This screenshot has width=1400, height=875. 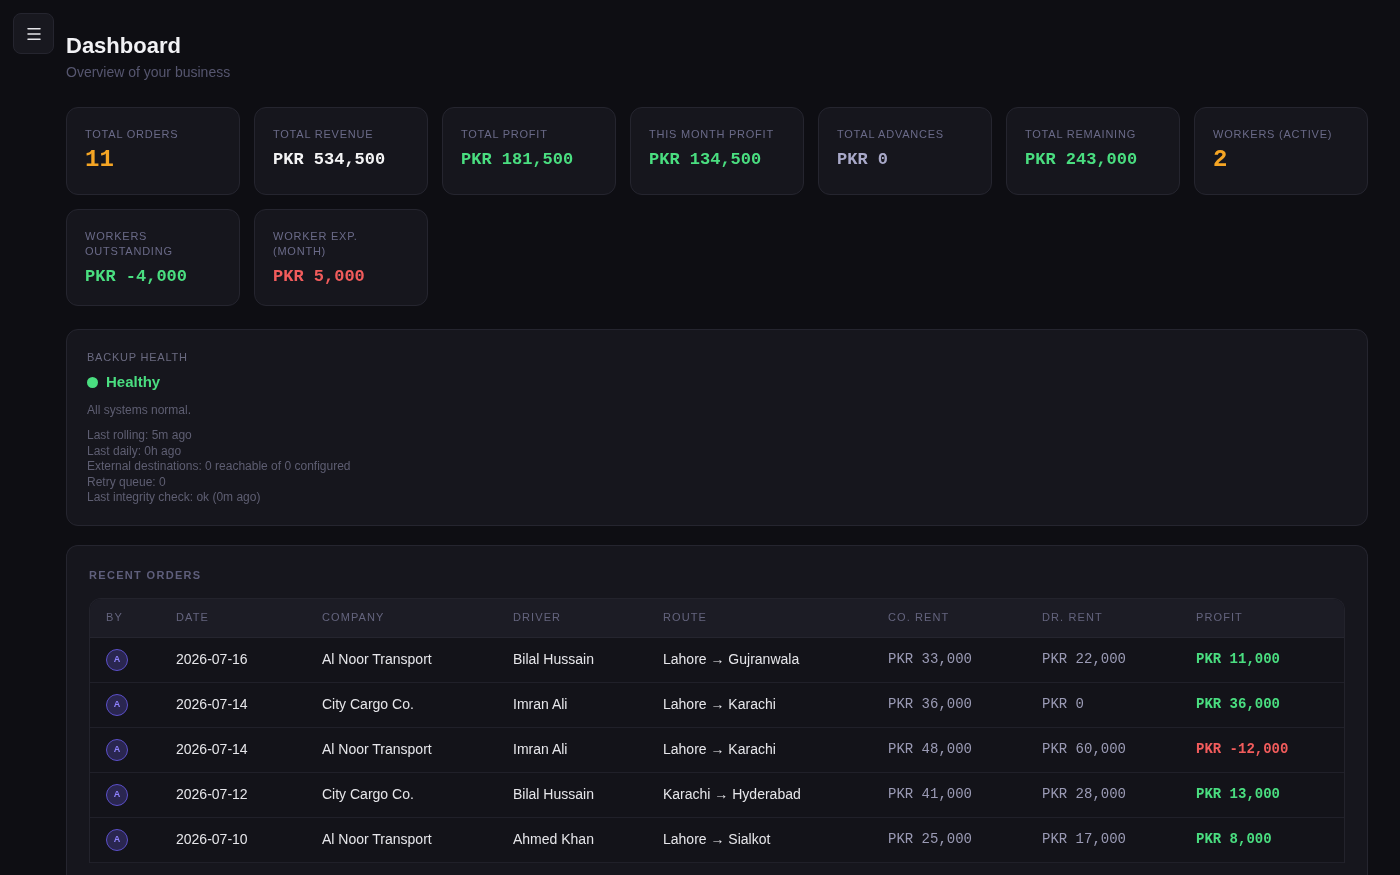 I want to click on table-cell-text: PKR 13,000, so click(x=1238, y=794).